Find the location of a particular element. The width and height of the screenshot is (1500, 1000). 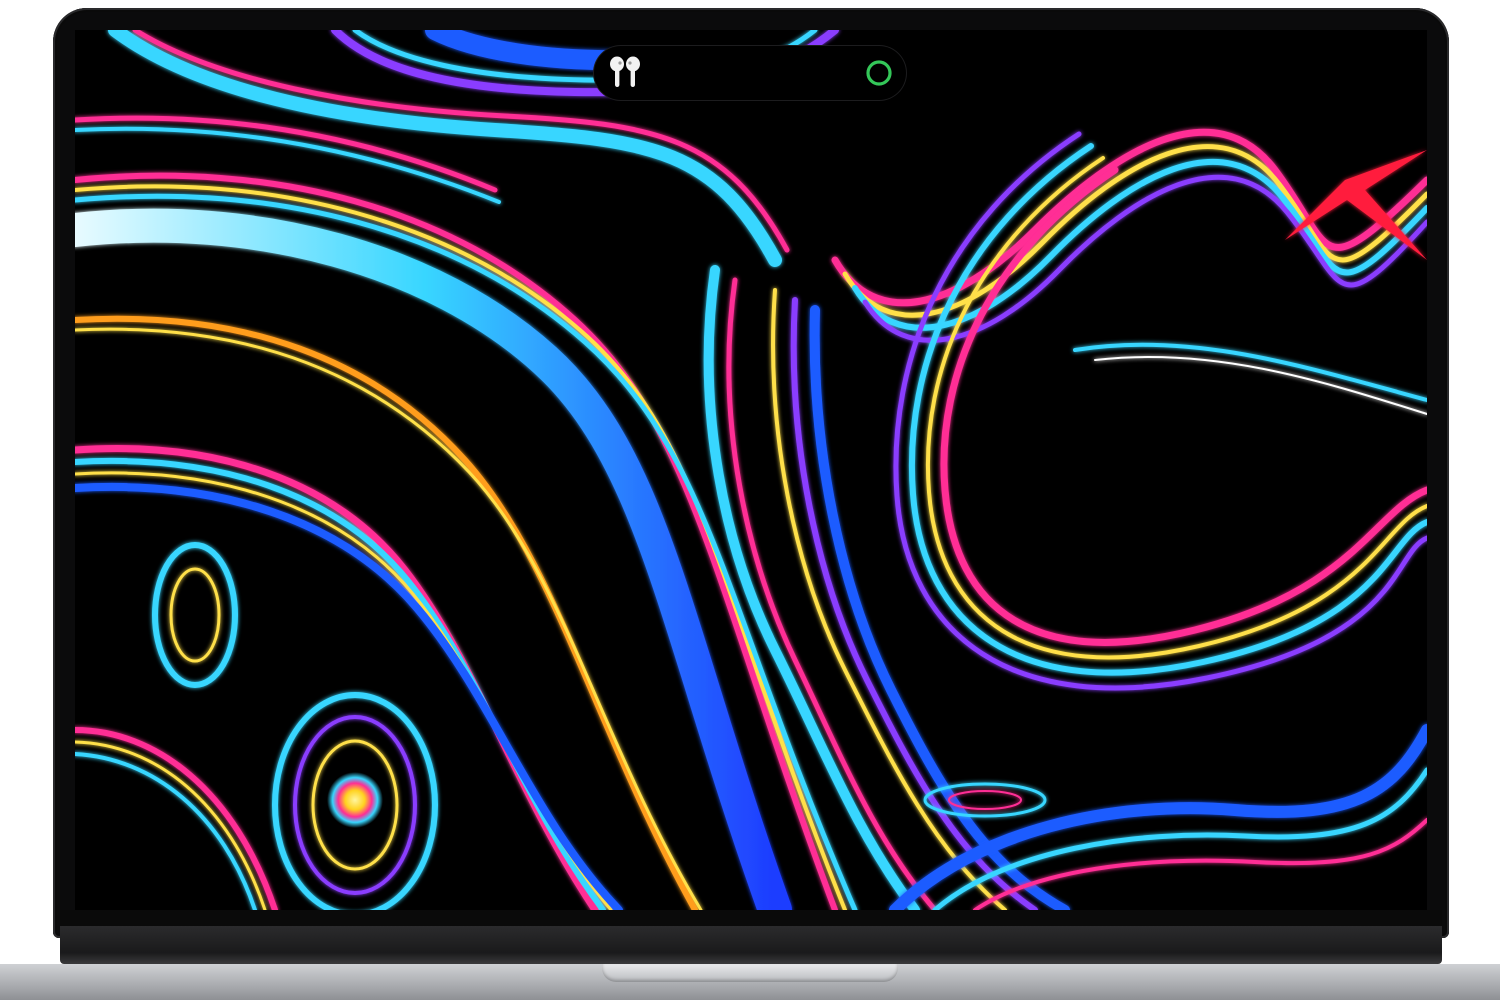

status-ring-icon is located at coordinates (879, 73).